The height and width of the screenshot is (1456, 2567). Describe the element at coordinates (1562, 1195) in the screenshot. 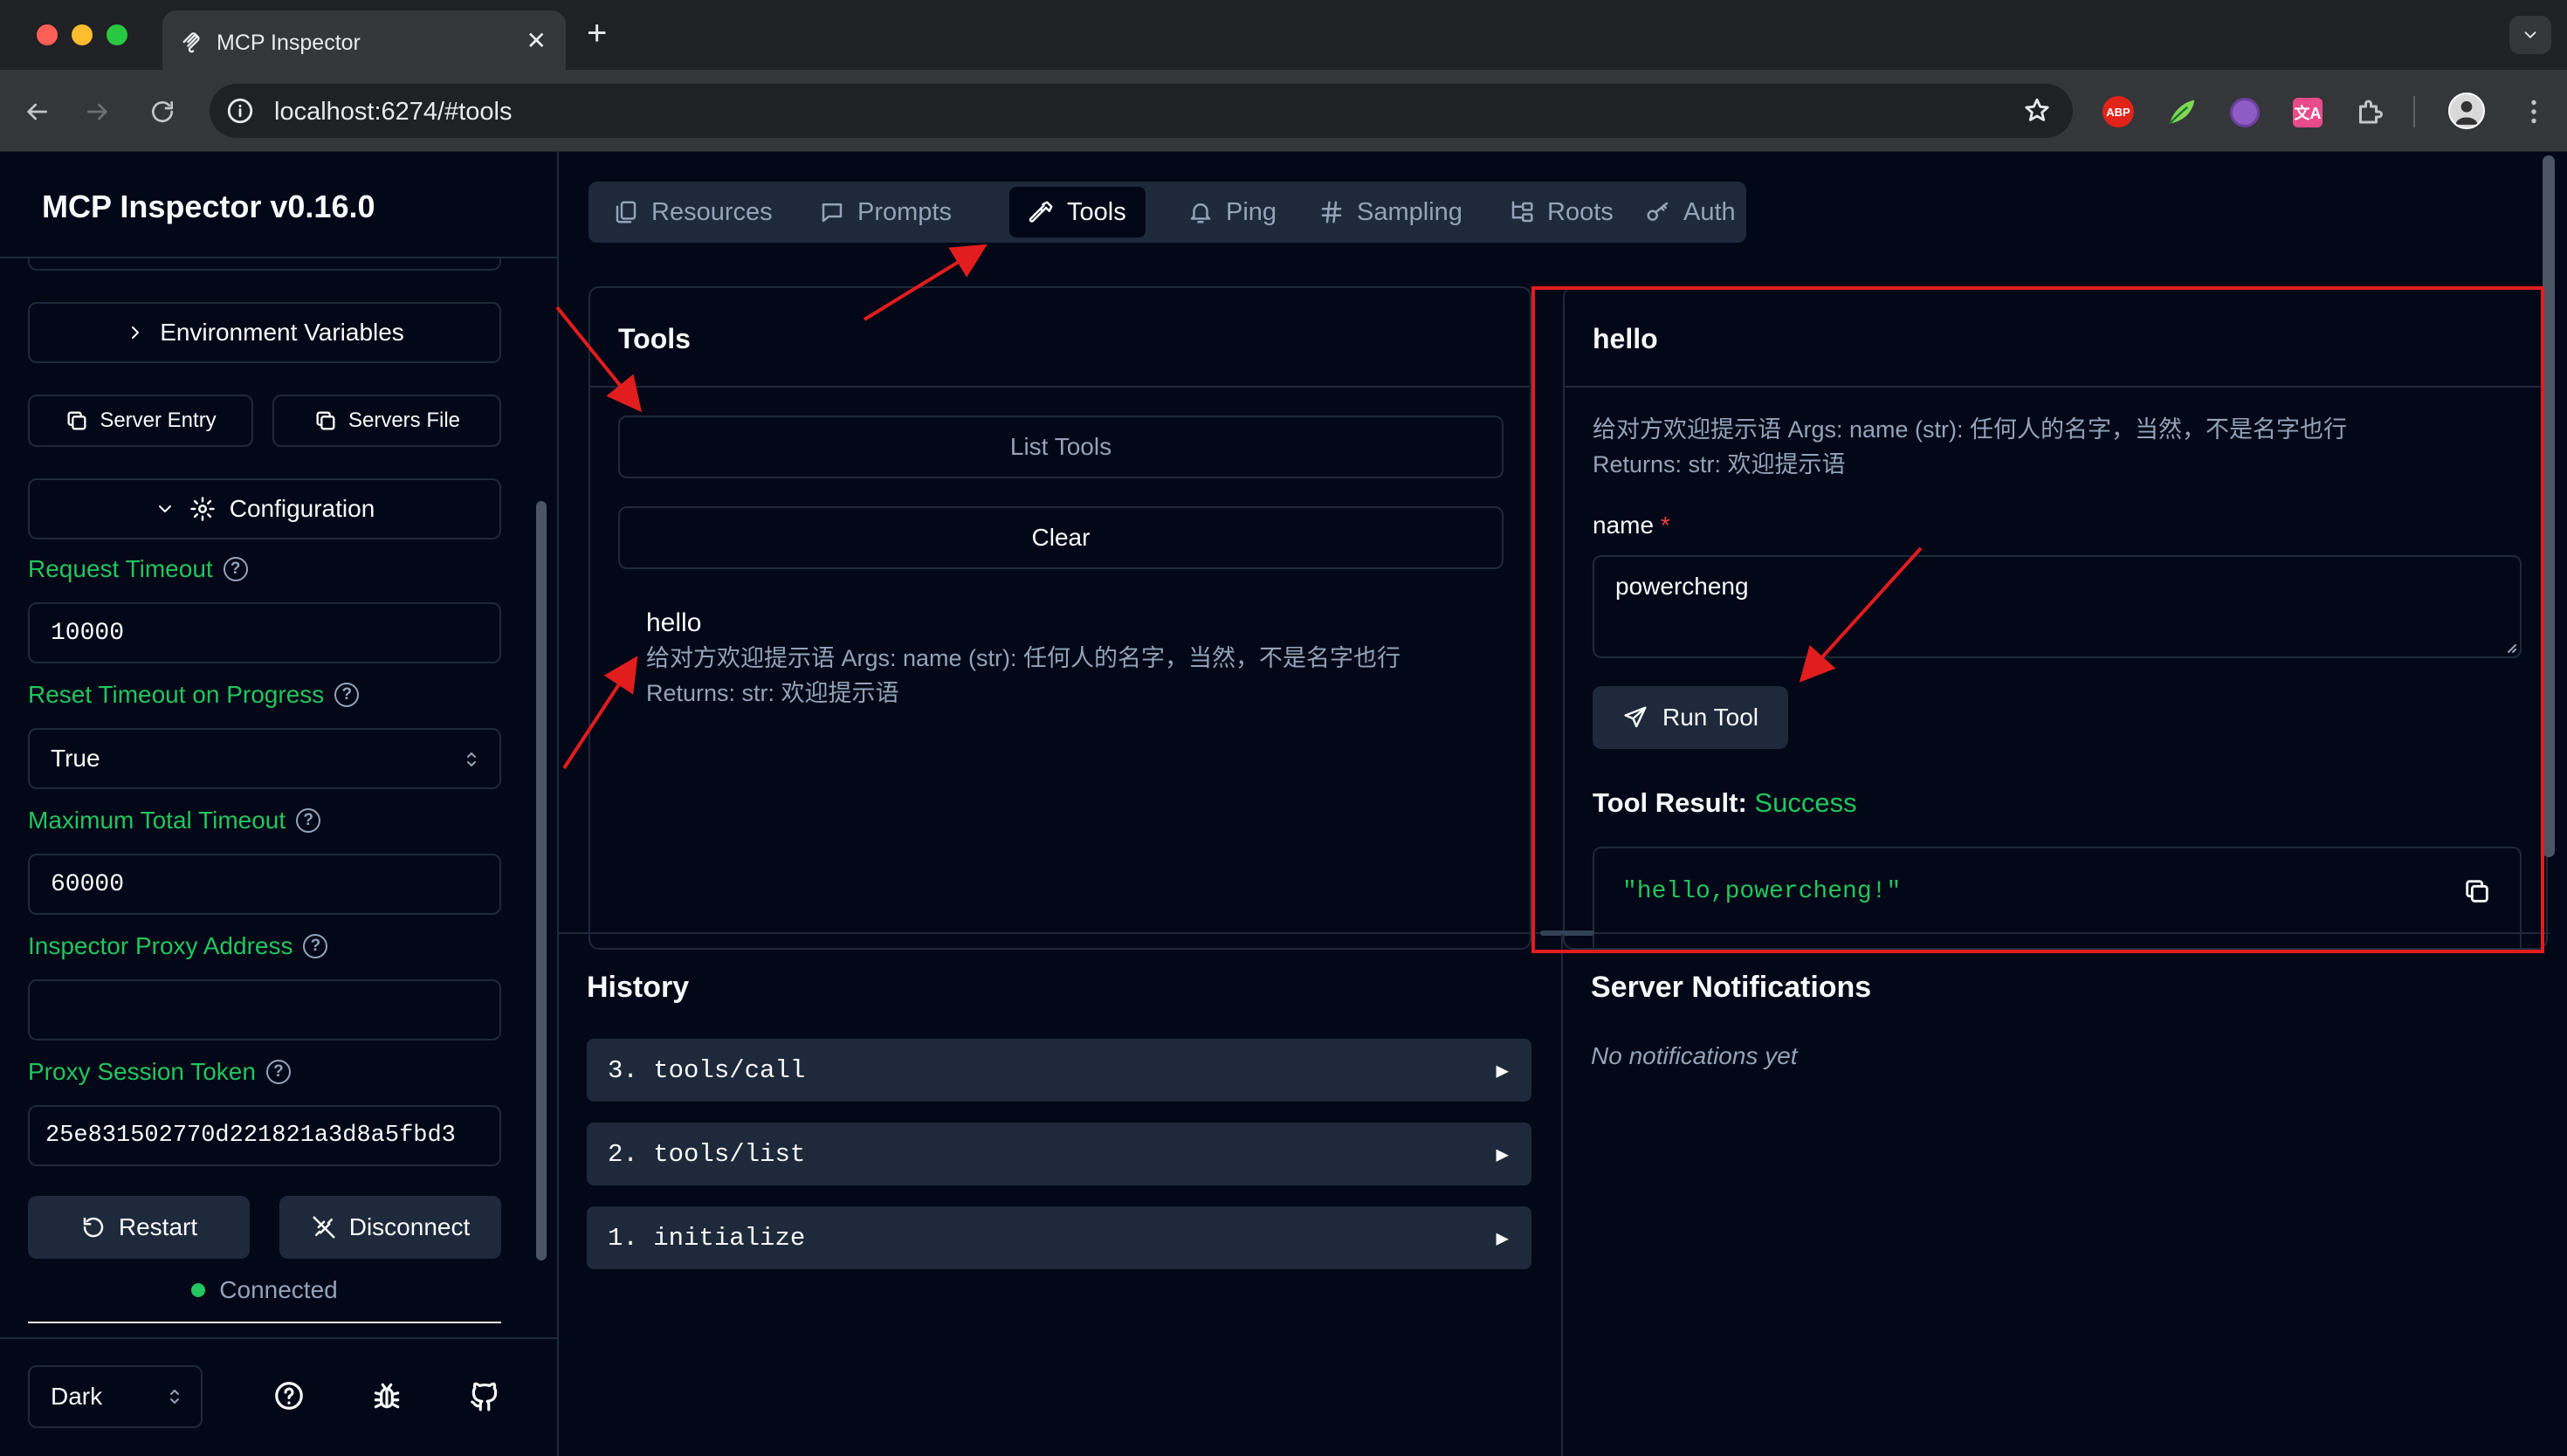

I see `notifications-divider` at that location.